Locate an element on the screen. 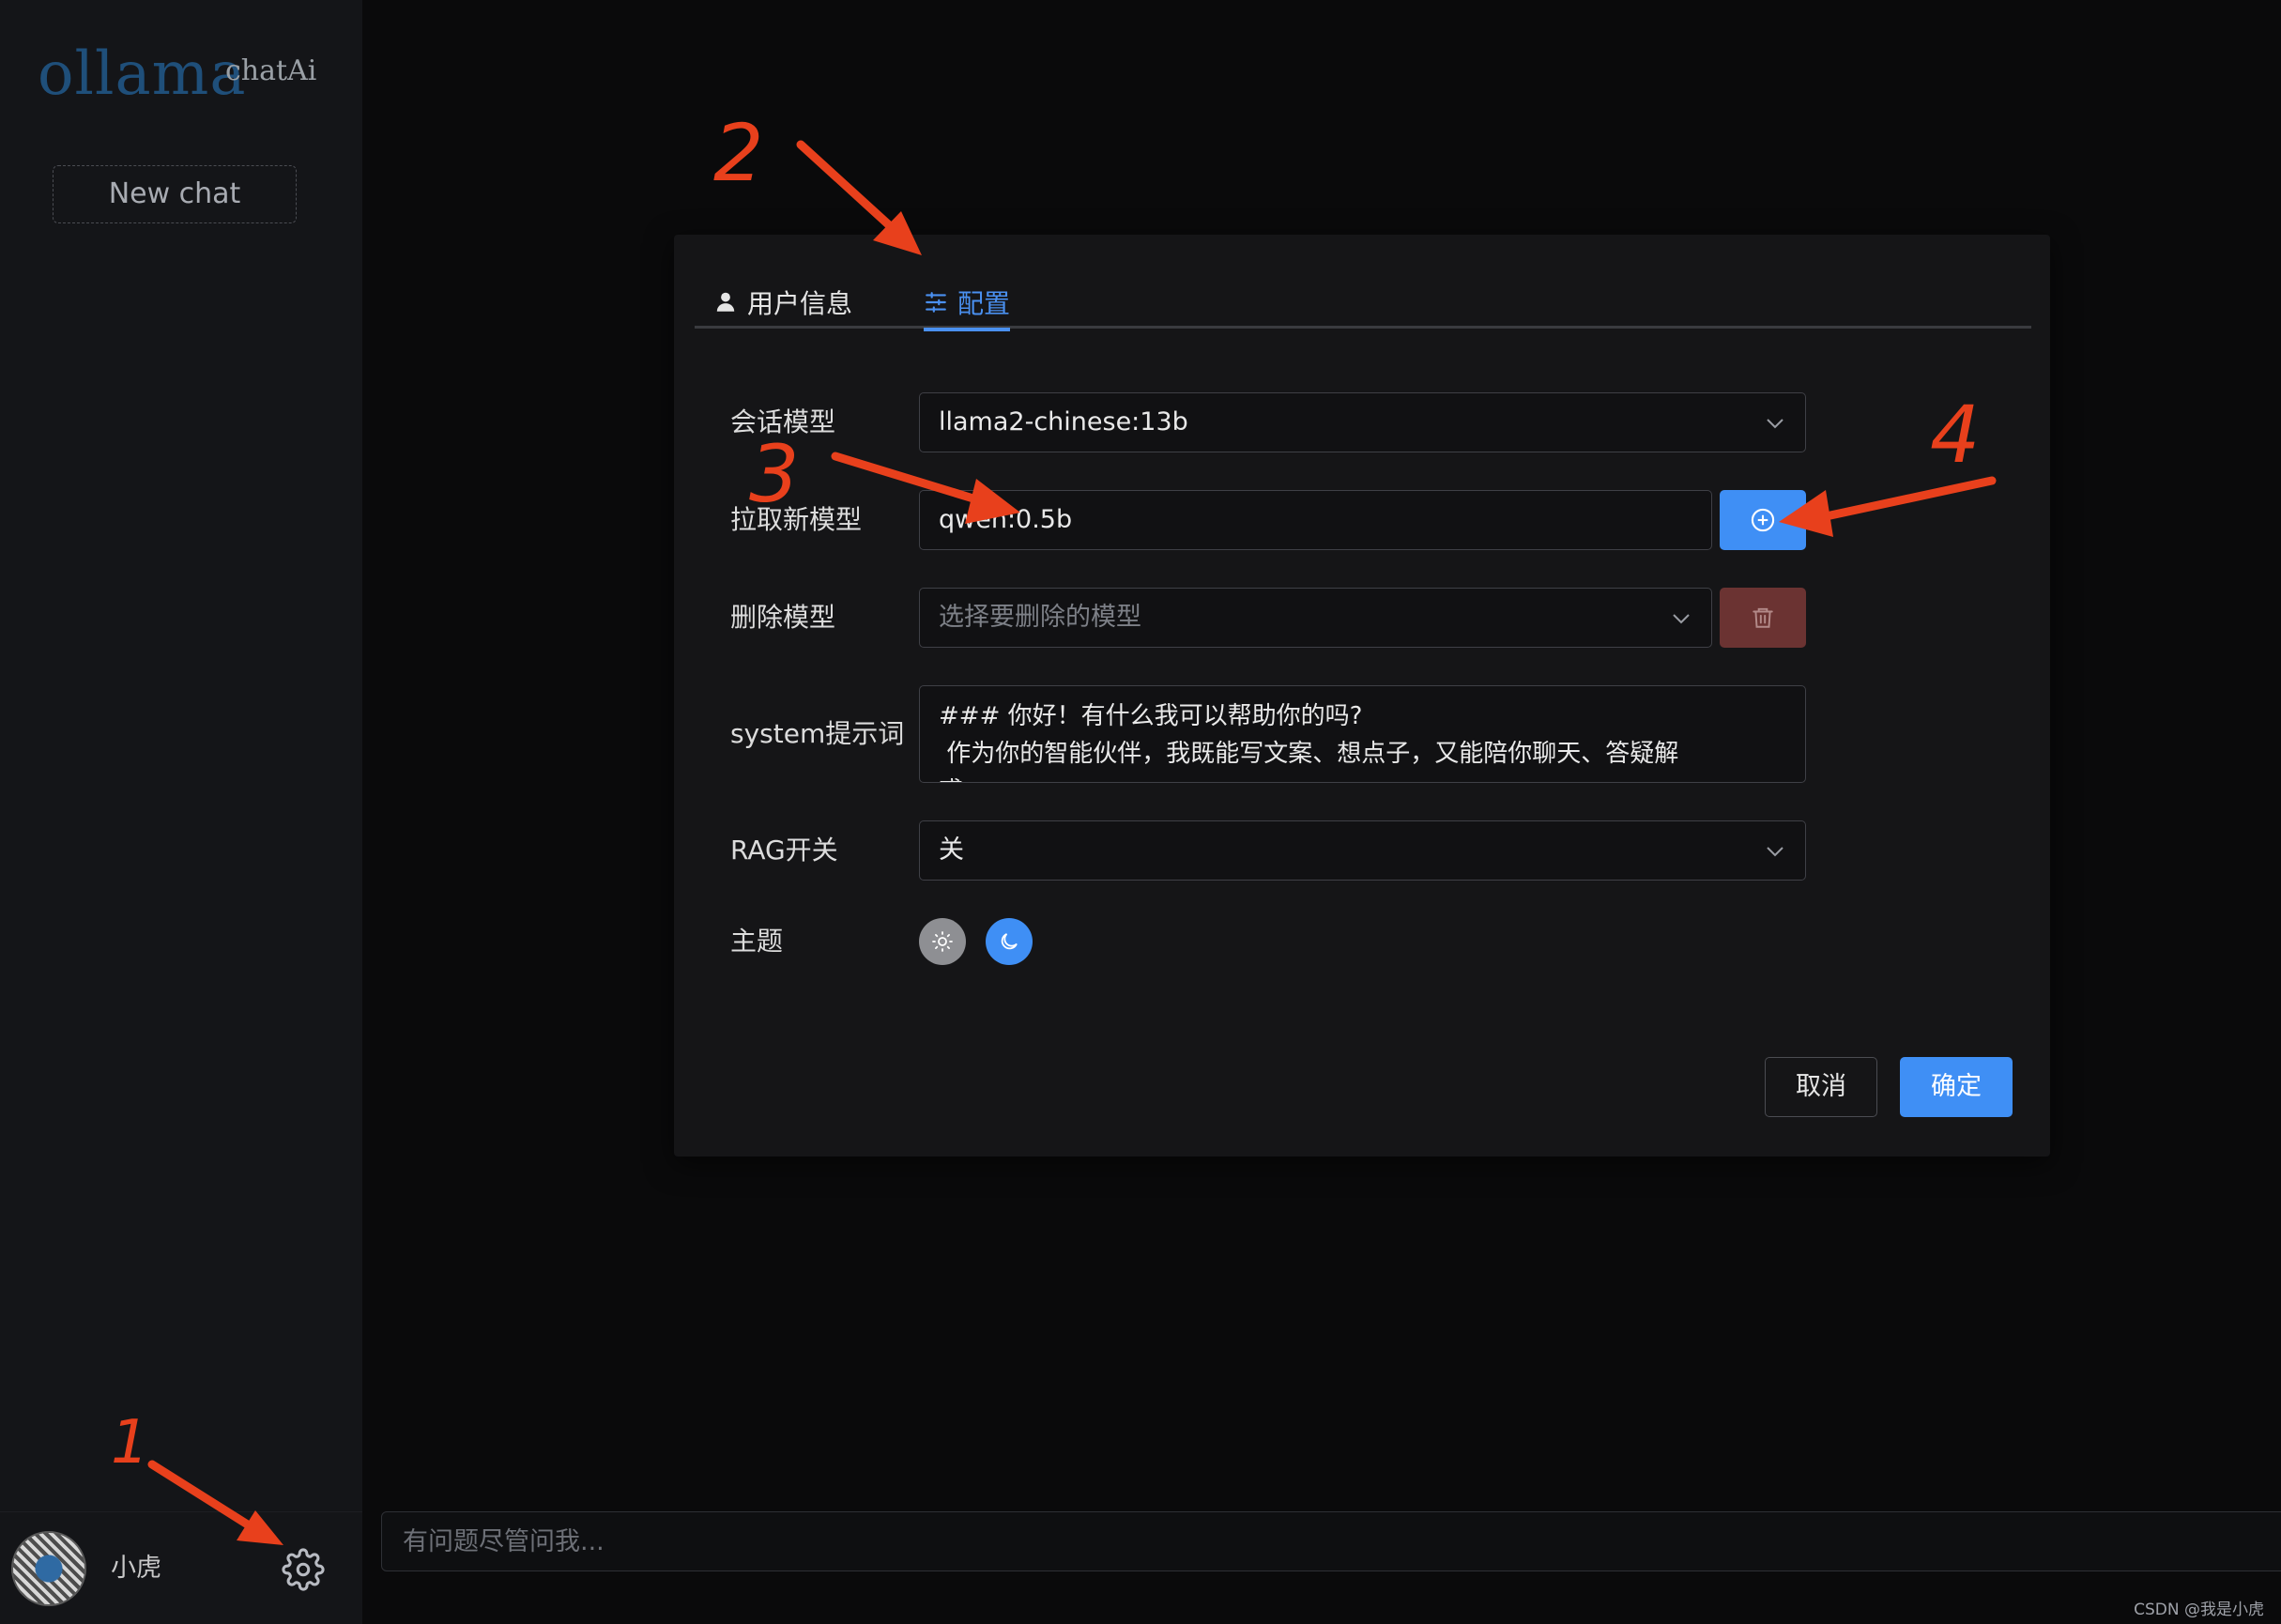 The image size is (2281, 1624). tab-bar: 用户信息 配置 is located at coordinates (1363, 303).